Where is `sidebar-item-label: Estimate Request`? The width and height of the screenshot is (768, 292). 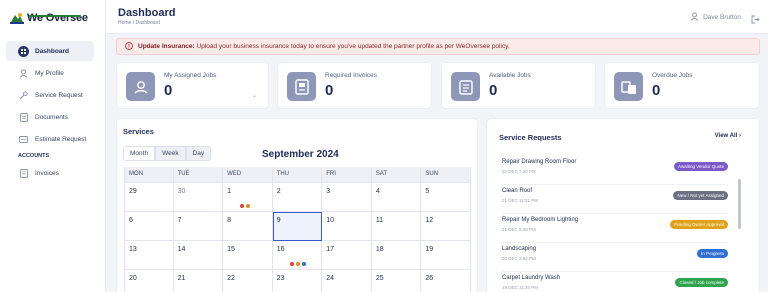 sidebar-item-label: Estimate Request is located at coordinates (61, 139).